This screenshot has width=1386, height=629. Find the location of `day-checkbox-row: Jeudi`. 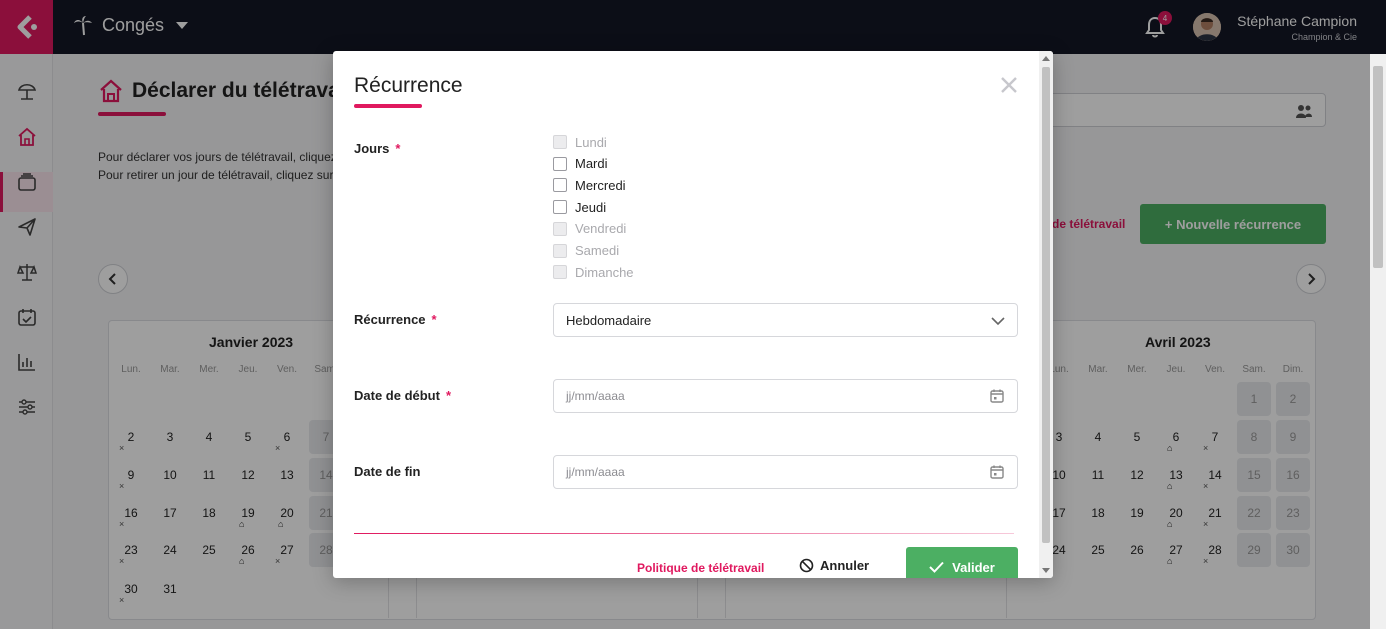

day-checkbox-row: Jeudi is located at coordinates (579, 207).